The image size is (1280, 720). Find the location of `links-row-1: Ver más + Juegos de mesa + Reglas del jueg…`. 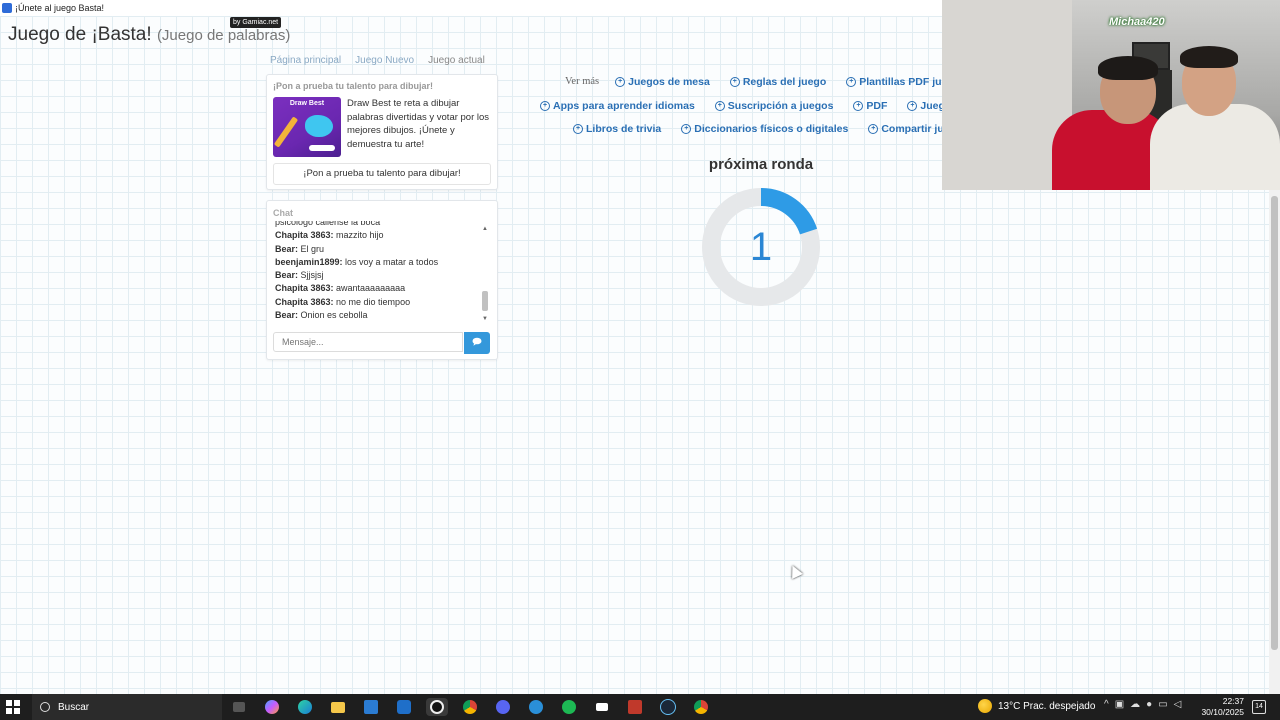

links-row-1: Ver más + Juegos de mesa + Reglas del jueg… is located at coordinates (753, 82).